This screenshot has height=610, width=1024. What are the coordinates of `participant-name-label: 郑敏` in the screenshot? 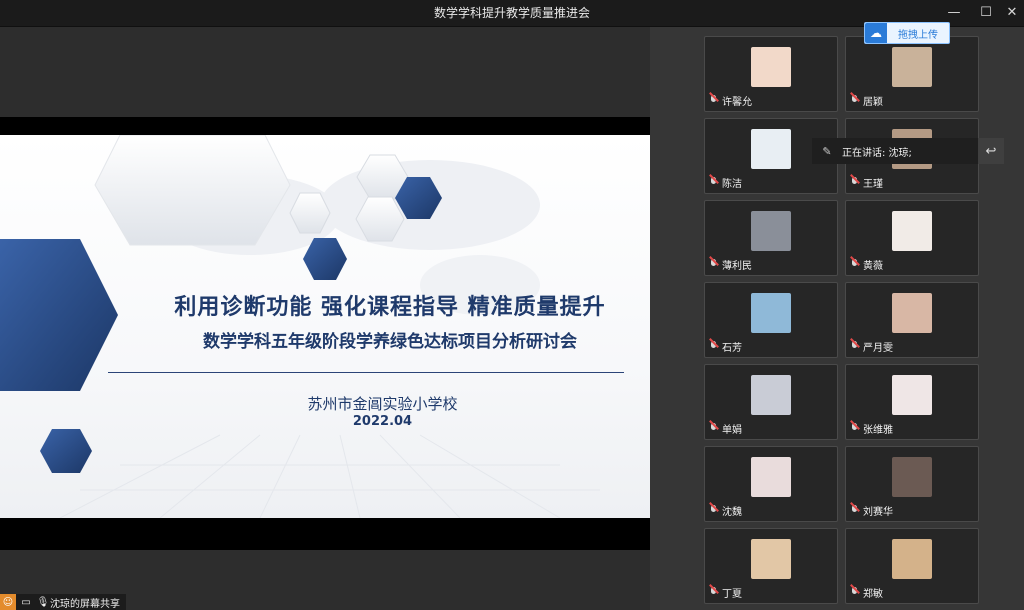 It's located at (873, 594).